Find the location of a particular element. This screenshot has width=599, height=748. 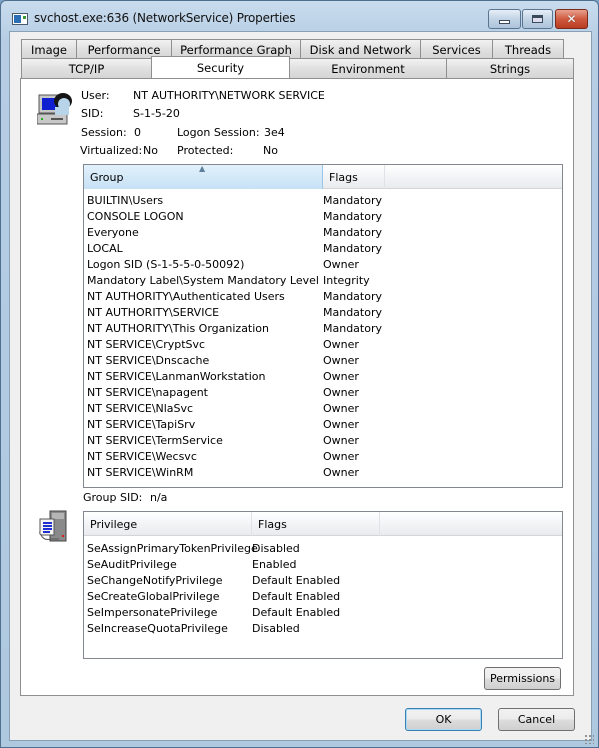

group-name-cell: NT SERVICE\WinRM is located at coordinates (140, 472).